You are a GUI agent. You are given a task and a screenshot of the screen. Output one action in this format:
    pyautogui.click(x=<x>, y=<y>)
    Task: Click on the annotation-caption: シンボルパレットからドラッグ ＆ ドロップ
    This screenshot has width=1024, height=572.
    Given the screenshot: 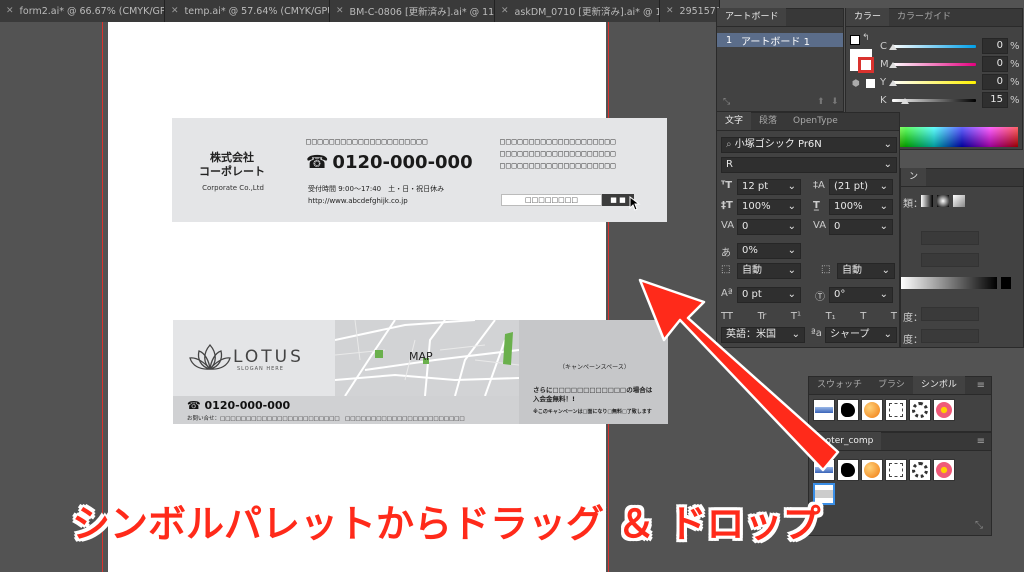 What is the action you would take?
    pyautogui.click(x=446, y=524)
    